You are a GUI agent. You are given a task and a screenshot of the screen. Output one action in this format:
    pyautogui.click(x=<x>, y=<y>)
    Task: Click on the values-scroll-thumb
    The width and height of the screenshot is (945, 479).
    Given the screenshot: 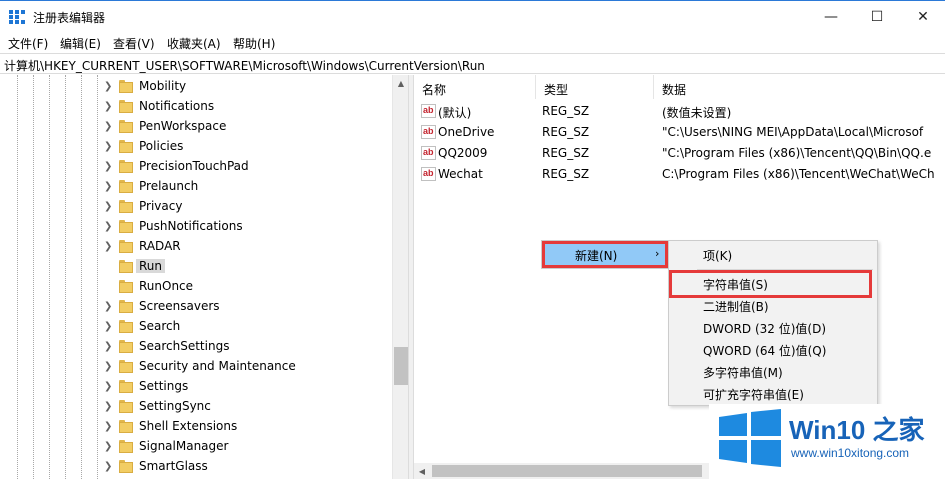 What is the action you would take?
    pyautogui.click(x=567, y=471)
    